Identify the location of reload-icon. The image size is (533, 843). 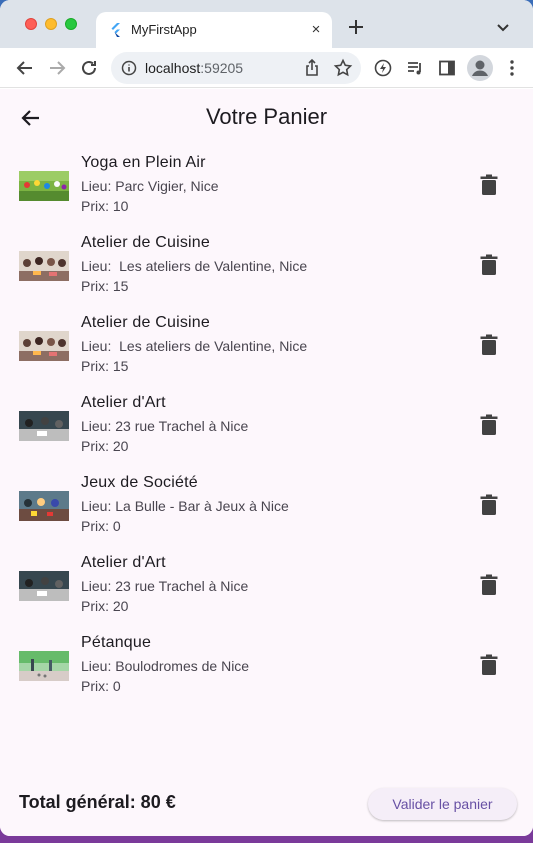
(89, 68).